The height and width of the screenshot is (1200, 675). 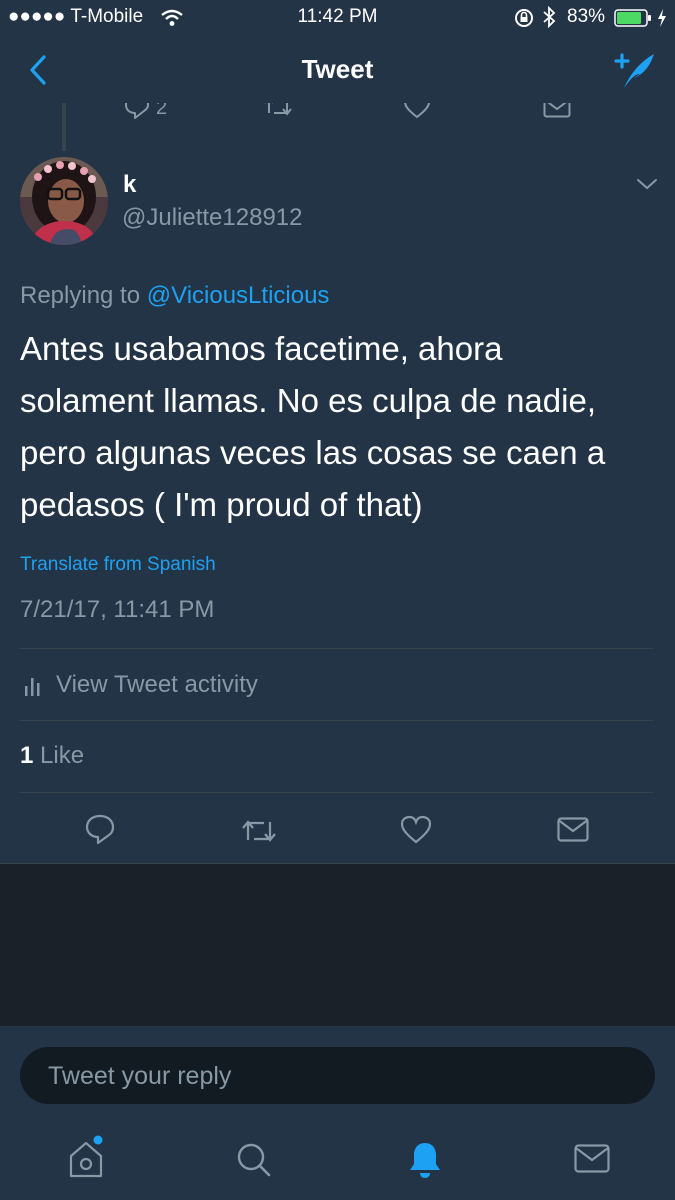 What do you see at coordinates (140, 1076) in the screenshot?
I see `reply-placeholder: Tweet your reply` at bounding box center [140, 1076].